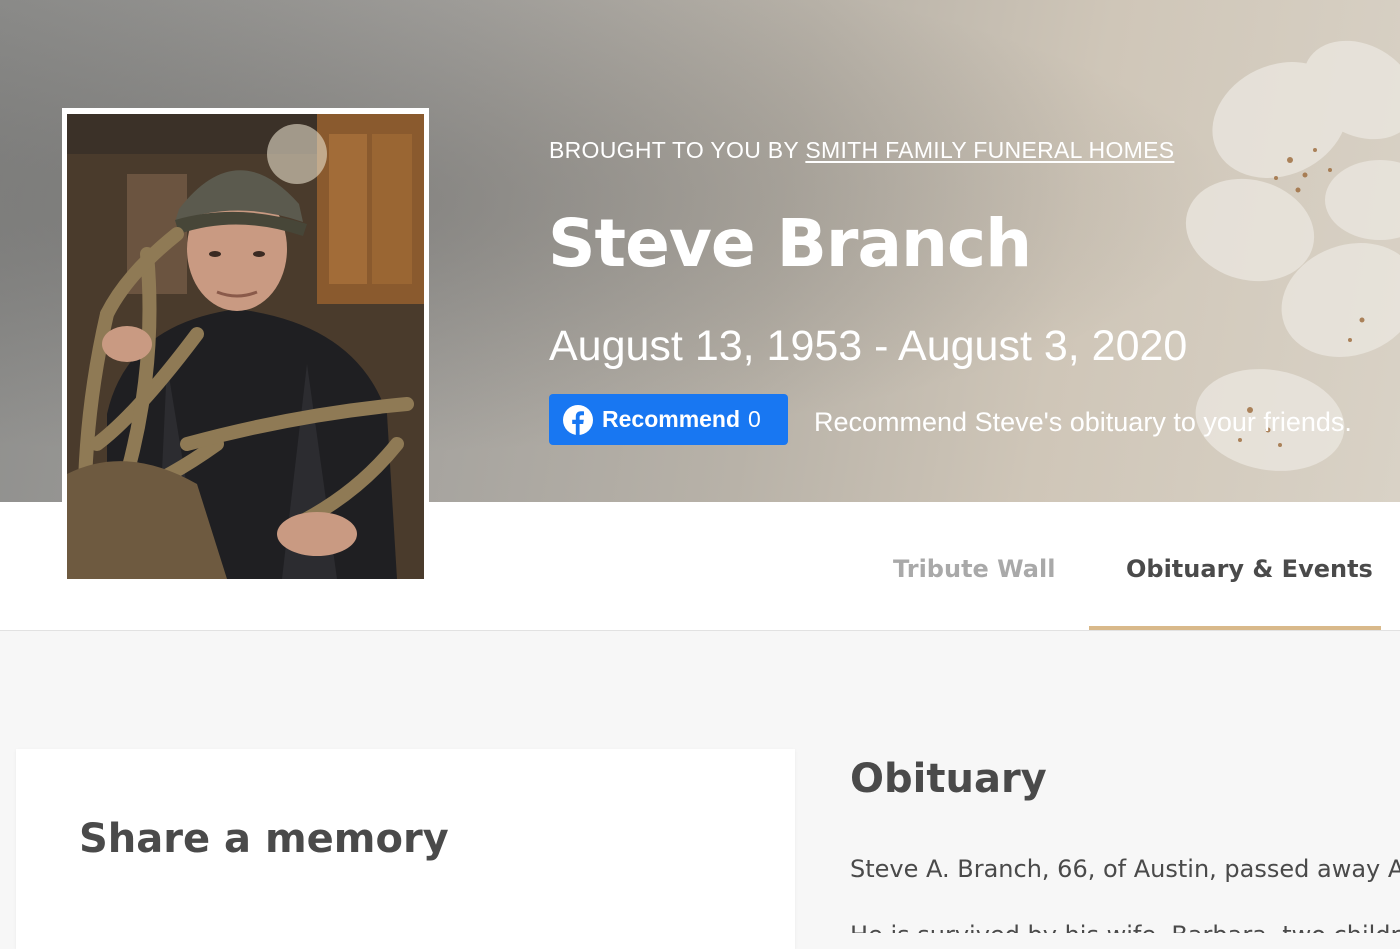 The image size is (1400, 949). Describe the element at coordinates (974, 569) in the screenshot. I see `tab-tribute-wall: Tribute Wall` at that location.